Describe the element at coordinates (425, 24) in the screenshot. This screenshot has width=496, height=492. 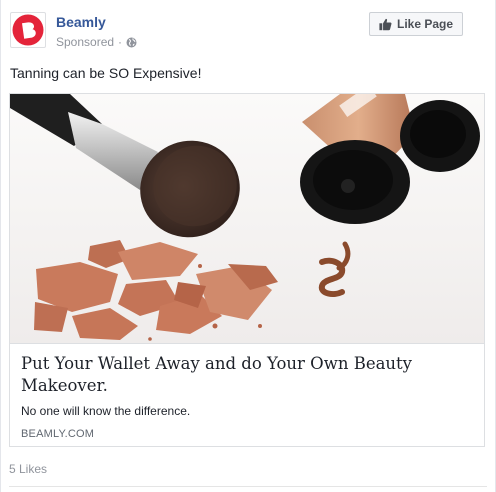
I see `like-page-label: Like Page` at that location.